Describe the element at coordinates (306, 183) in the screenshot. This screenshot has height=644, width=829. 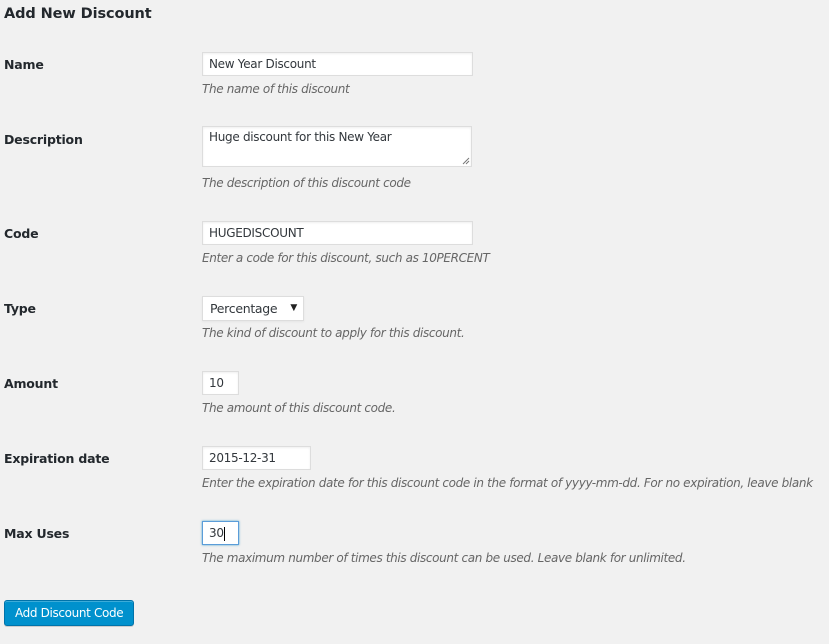
I see `description-description: The description of this discount code` at that location.